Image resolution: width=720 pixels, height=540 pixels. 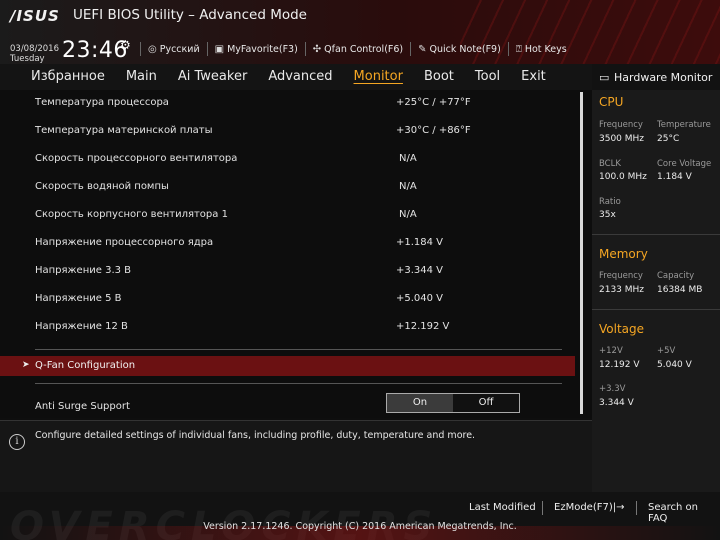 What do you see at coordinates (621, 276) in the screenshot?
I see `memory-frequency-label: Frequency` at bounding box center [621, 276].